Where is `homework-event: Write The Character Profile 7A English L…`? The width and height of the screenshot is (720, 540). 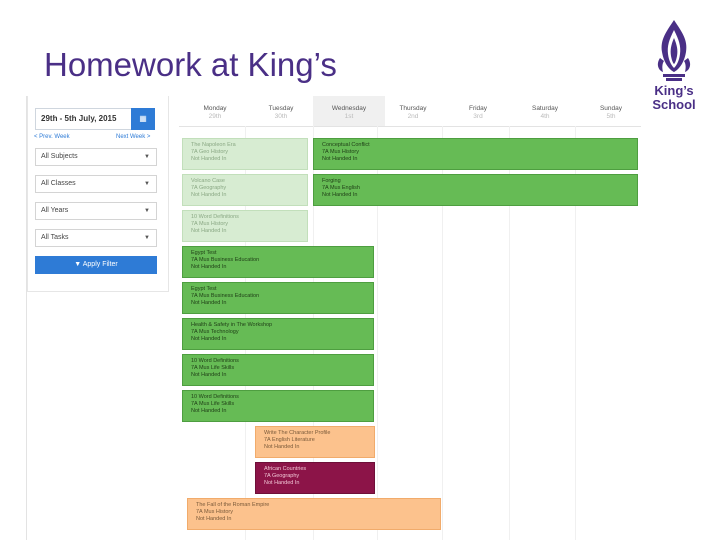 homework-event: Write The Character Profile 7A English L… is located at coordinates (315, 442).